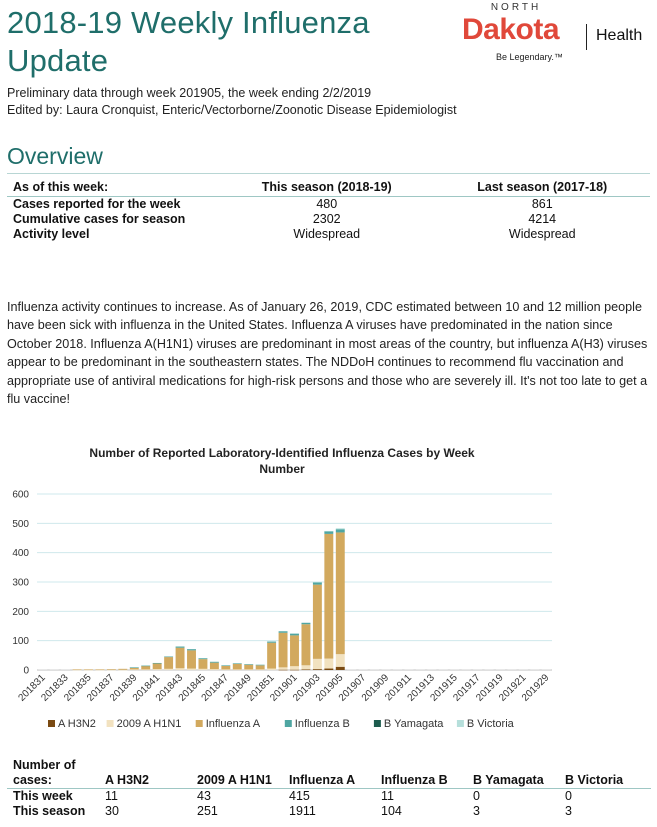 Image resolution: width=657 pixels, height=827 pixels. Describe the element at coordinates (188, 41) in the screenshot. I see `page-title: 2018-19 Weekly Influenza Update` at that location.